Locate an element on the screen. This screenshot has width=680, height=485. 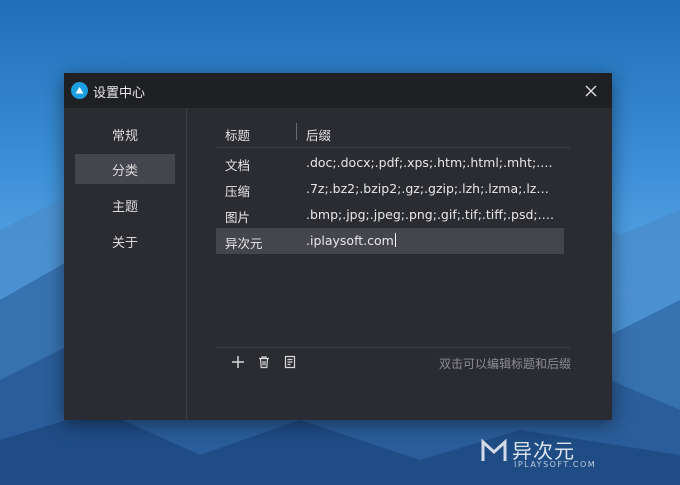
plus-icon is located at coordinates (238, 362).